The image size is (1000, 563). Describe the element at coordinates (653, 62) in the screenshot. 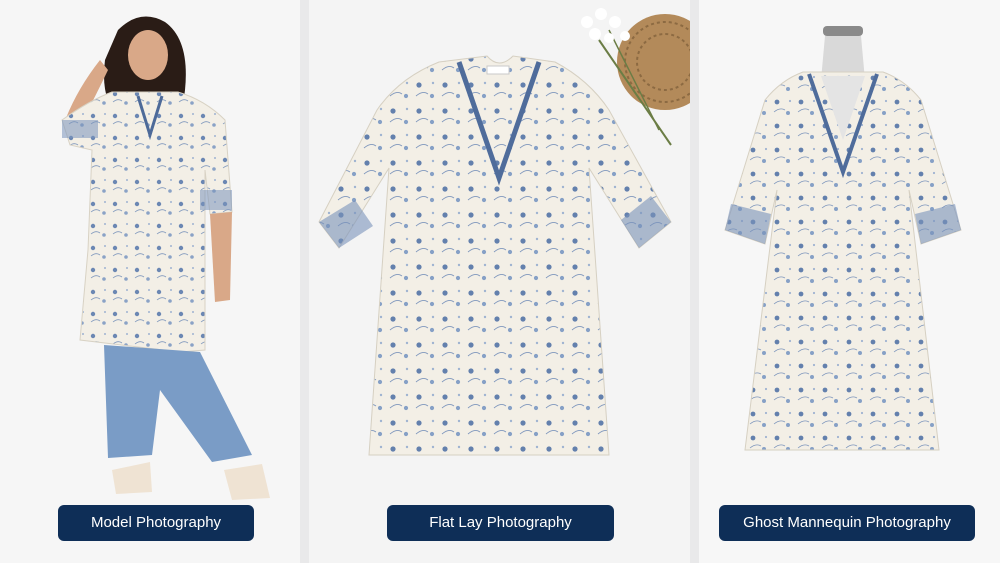

I see `wicker-basket` at that location.